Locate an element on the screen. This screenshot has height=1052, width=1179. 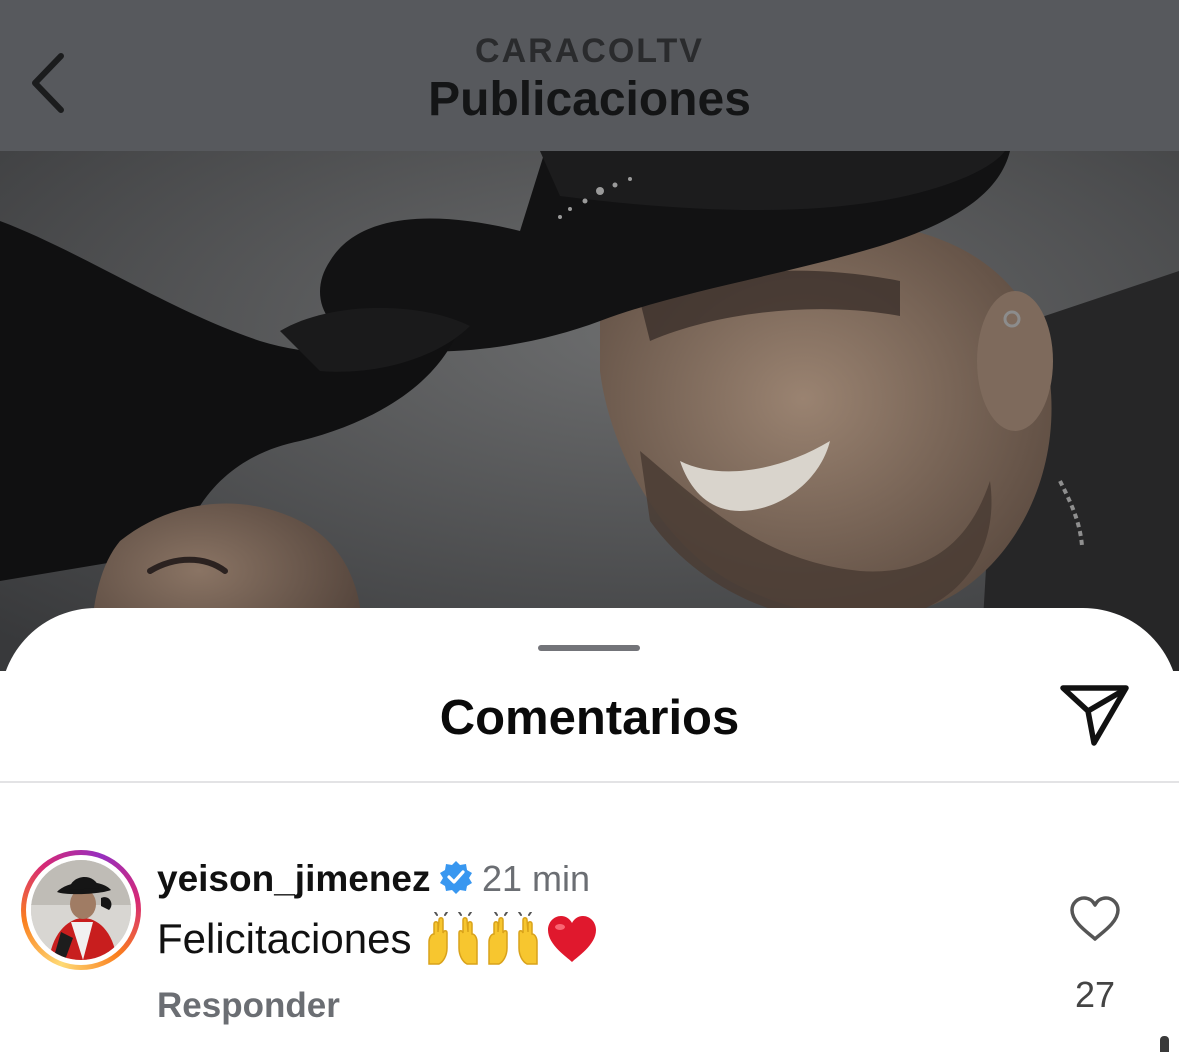
comment-text: Felicitaciones is located at coordinates (378, 939).